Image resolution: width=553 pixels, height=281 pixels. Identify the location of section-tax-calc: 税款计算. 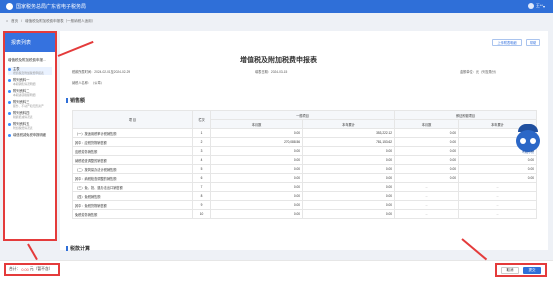
(78, 248).